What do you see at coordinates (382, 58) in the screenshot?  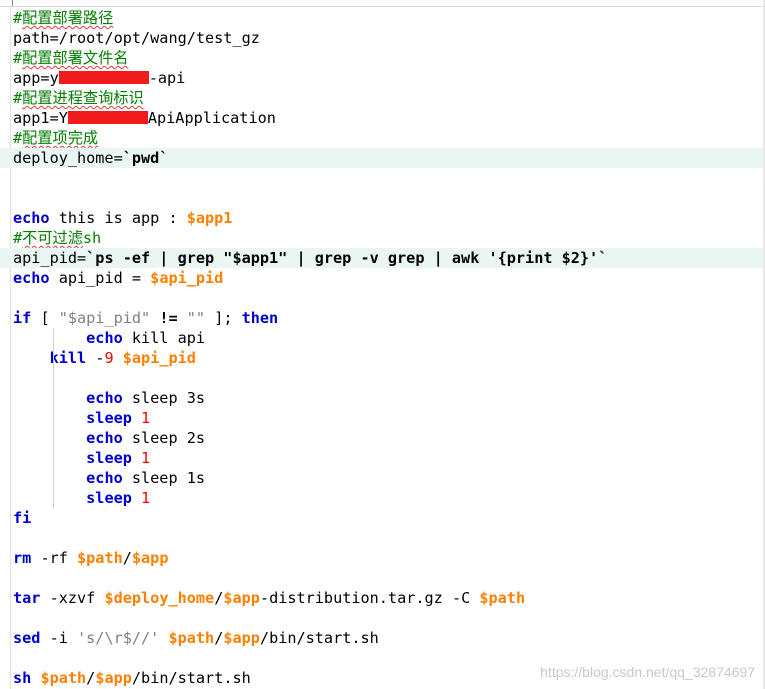 I see `code-line: #配置部署文件名` at bounding box center [382, 58].